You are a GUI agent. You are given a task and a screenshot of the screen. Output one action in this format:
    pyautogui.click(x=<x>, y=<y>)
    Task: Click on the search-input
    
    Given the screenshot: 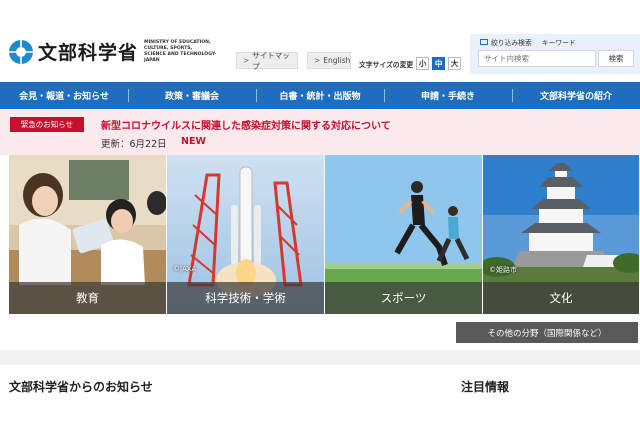 What is the action you would take?
    pyautogui.click(x=537, y=58)
    